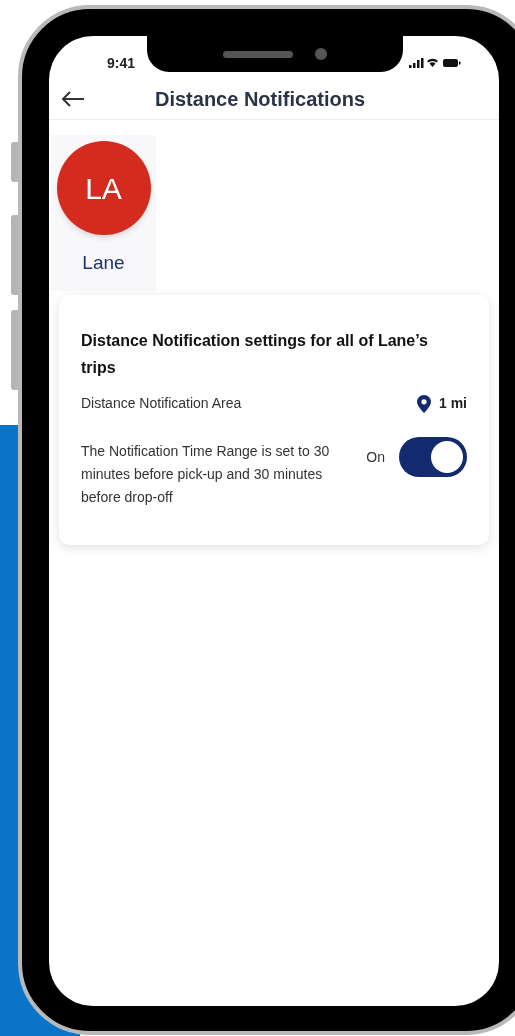  I want to click on profile-name: Lane, so click(103, 263).